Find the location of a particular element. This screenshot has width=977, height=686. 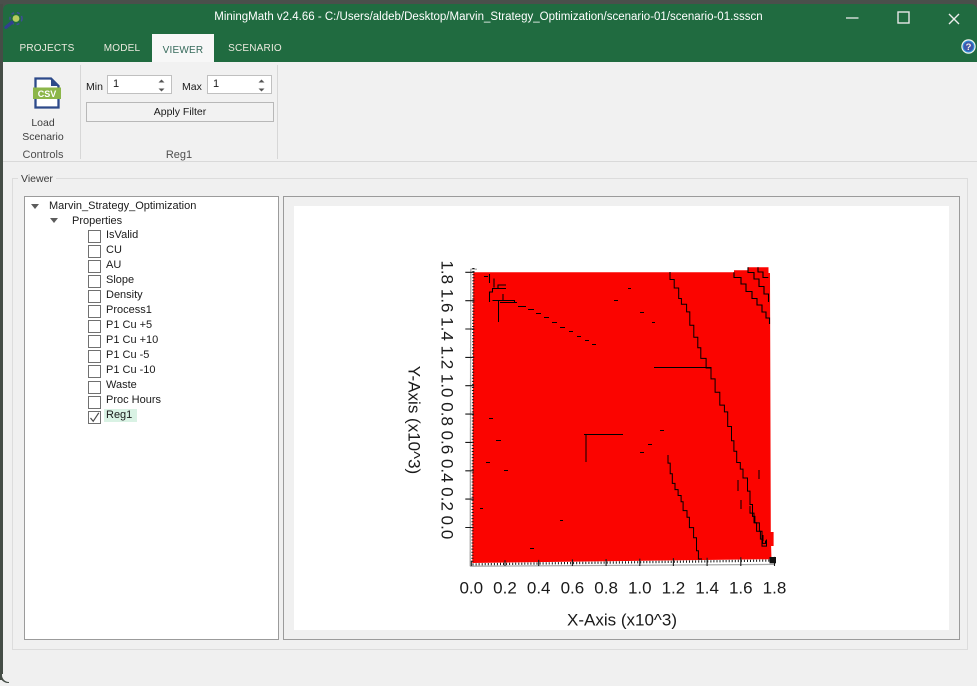

svg-text: X-Axis (x10^3) is located at coordinates (622, 620).